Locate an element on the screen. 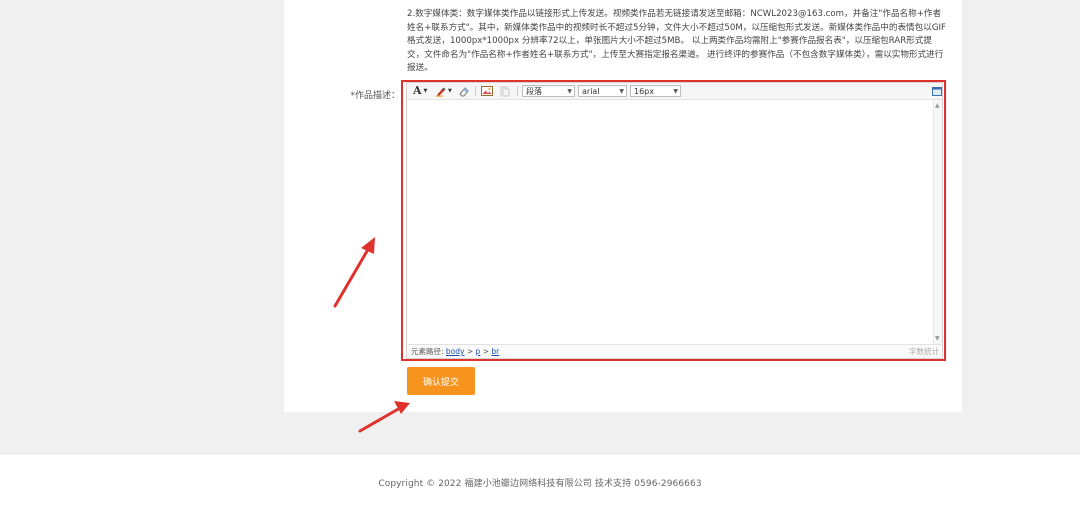 The height and width of the screenshot is (522, 1080). attachment-icon is located at coordinates (505, 91).